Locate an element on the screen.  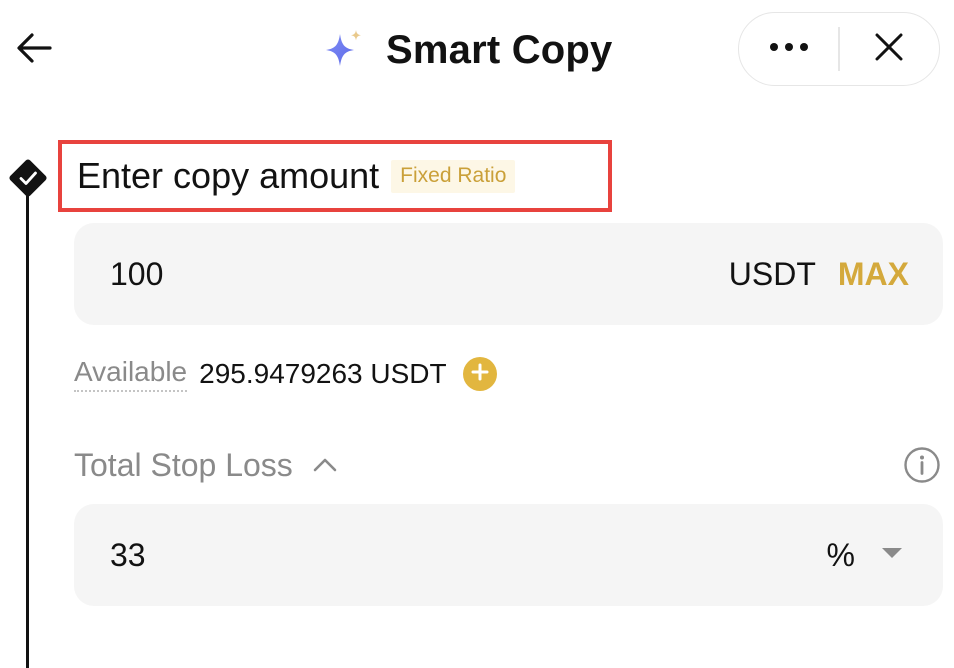
back-button is located at coordinates (34, 50).